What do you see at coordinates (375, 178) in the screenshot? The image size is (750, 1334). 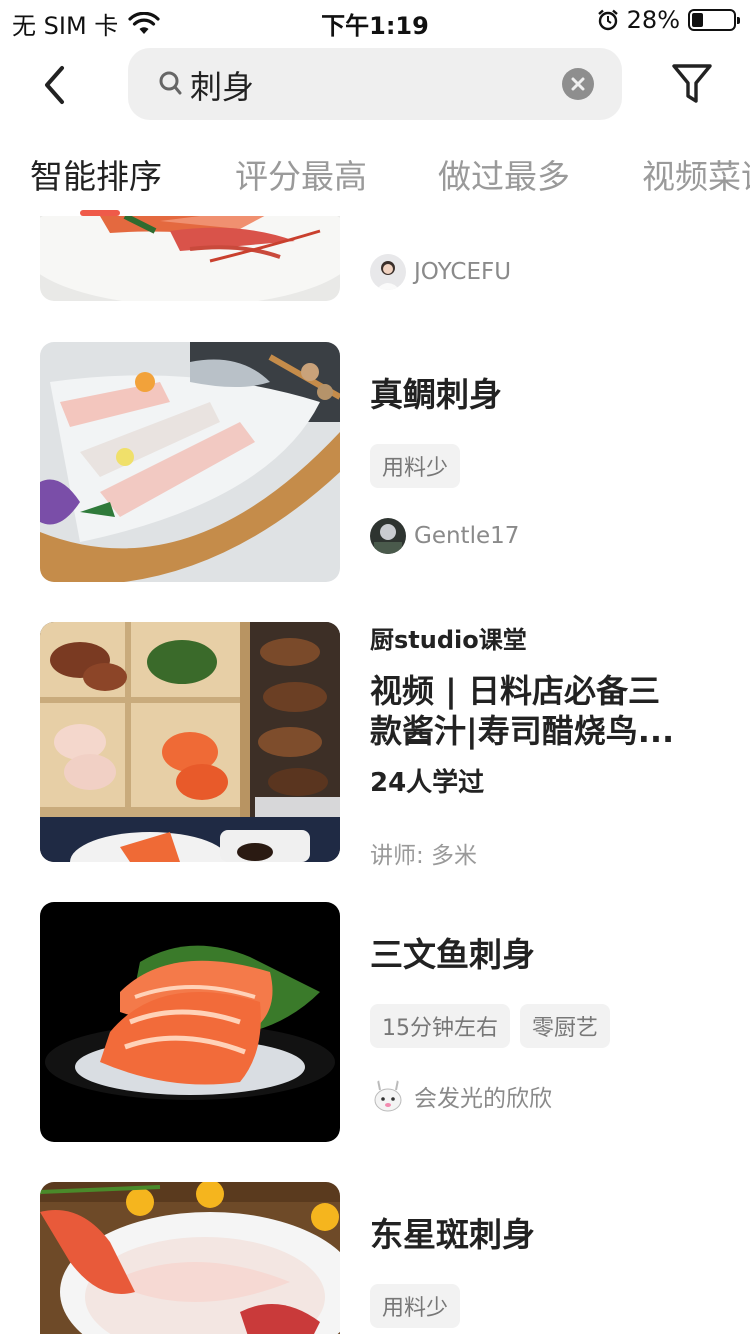 I see `sort-tabs: 智能排序 评分最高 做过最多 视频菜谱` at bounding box center [375, 178].